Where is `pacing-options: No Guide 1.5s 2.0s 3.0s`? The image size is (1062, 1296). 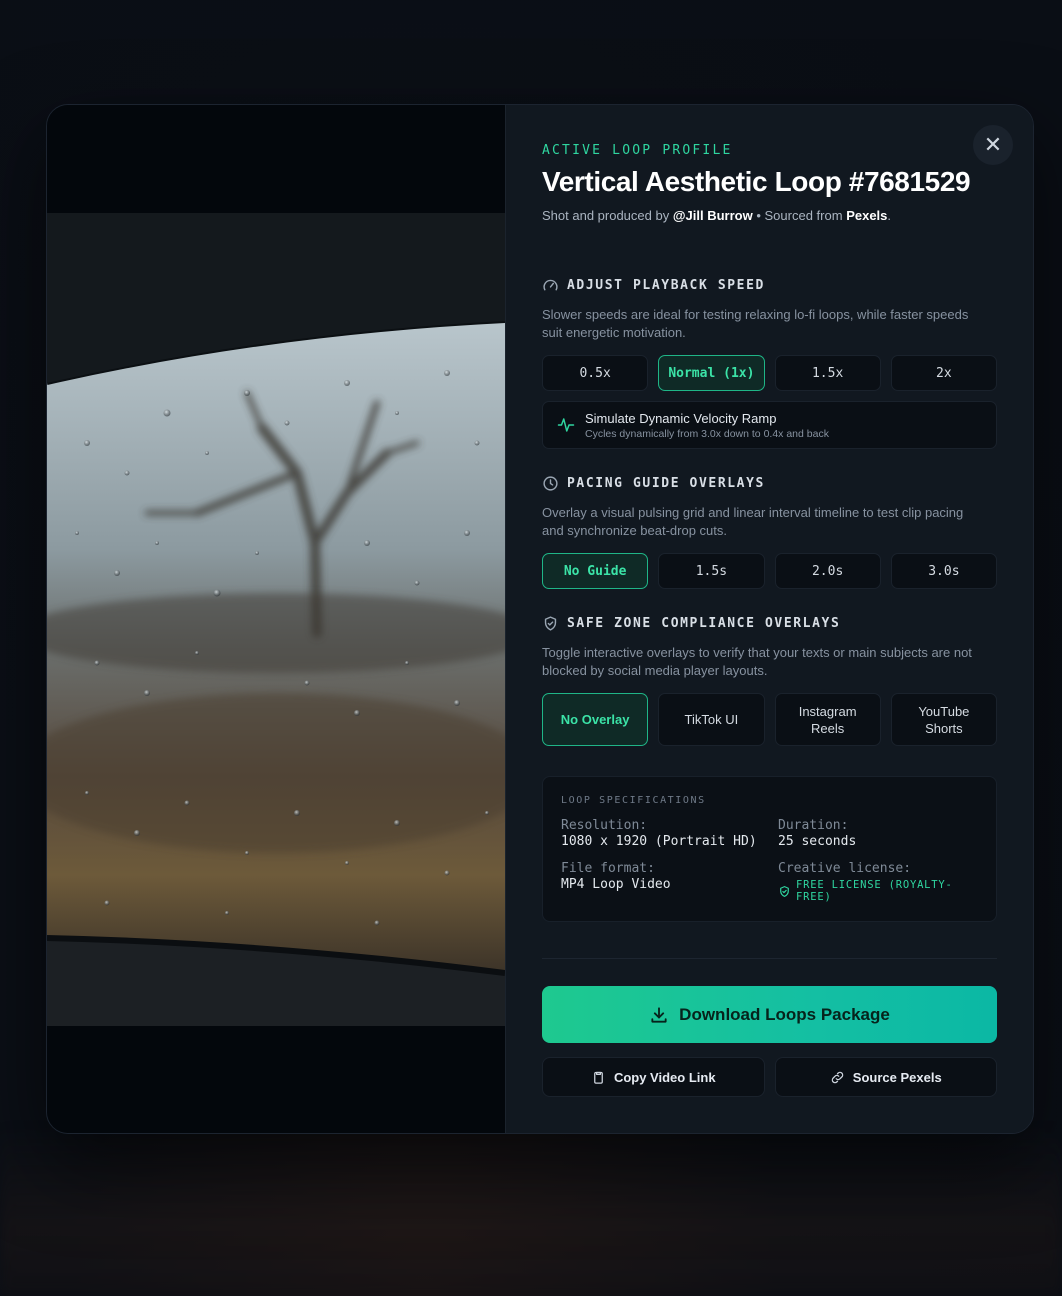
pacing-options: No Guide 1.5s 2.0s 3.0s is located at coordinates (769, 571).